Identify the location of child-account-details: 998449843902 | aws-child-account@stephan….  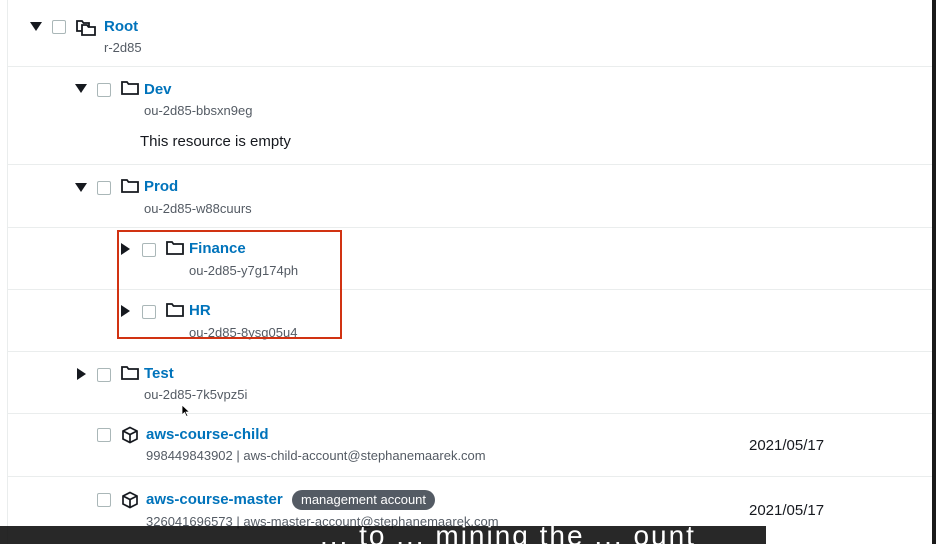
(316, 455).